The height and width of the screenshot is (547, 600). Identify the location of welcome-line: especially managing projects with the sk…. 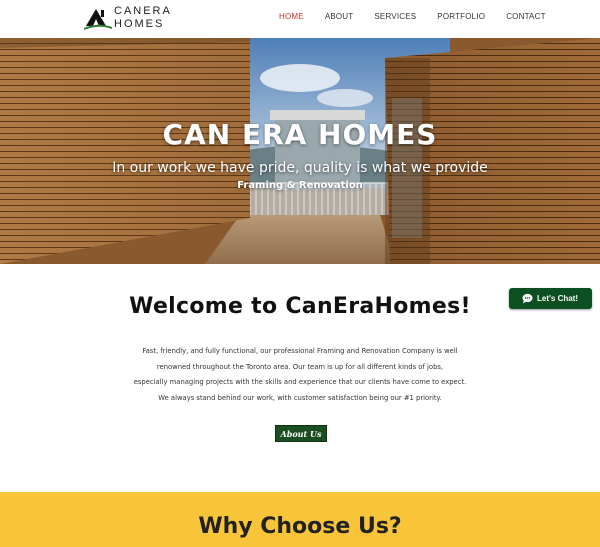
(300, 382).